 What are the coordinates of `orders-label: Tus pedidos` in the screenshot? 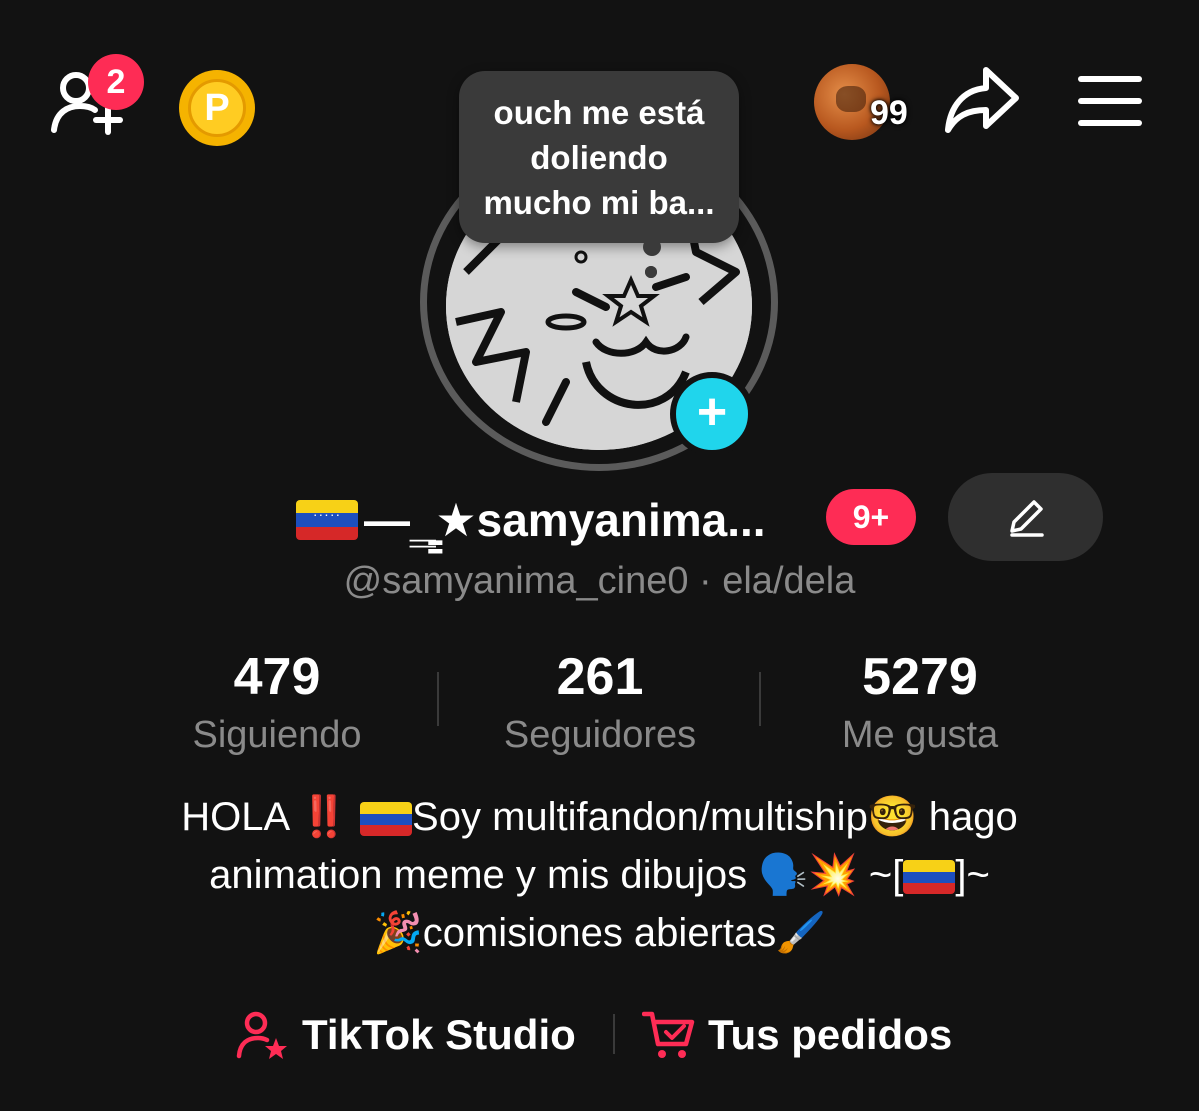 It's located at (830, 1034).